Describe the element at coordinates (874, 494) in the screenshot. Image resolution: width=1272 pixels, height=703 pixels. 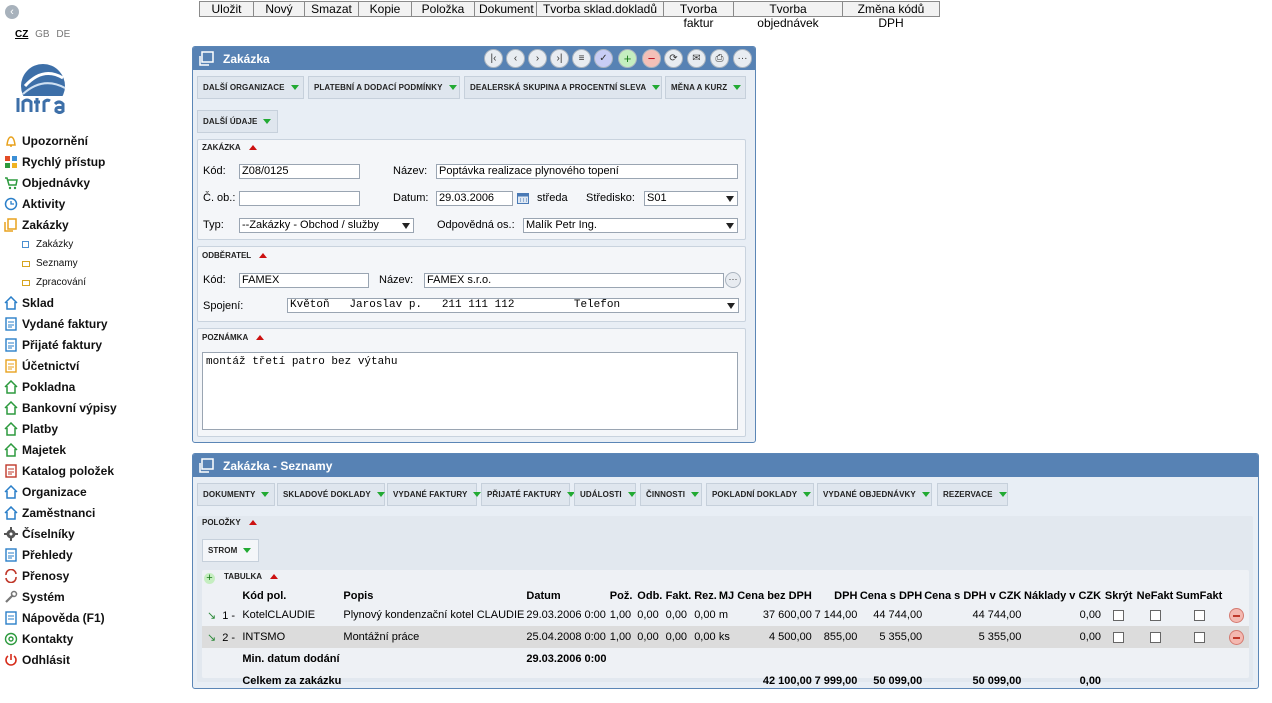
I see `tab-issued-orders: VYDANÉ OBJEDNÁVKY` at that location.